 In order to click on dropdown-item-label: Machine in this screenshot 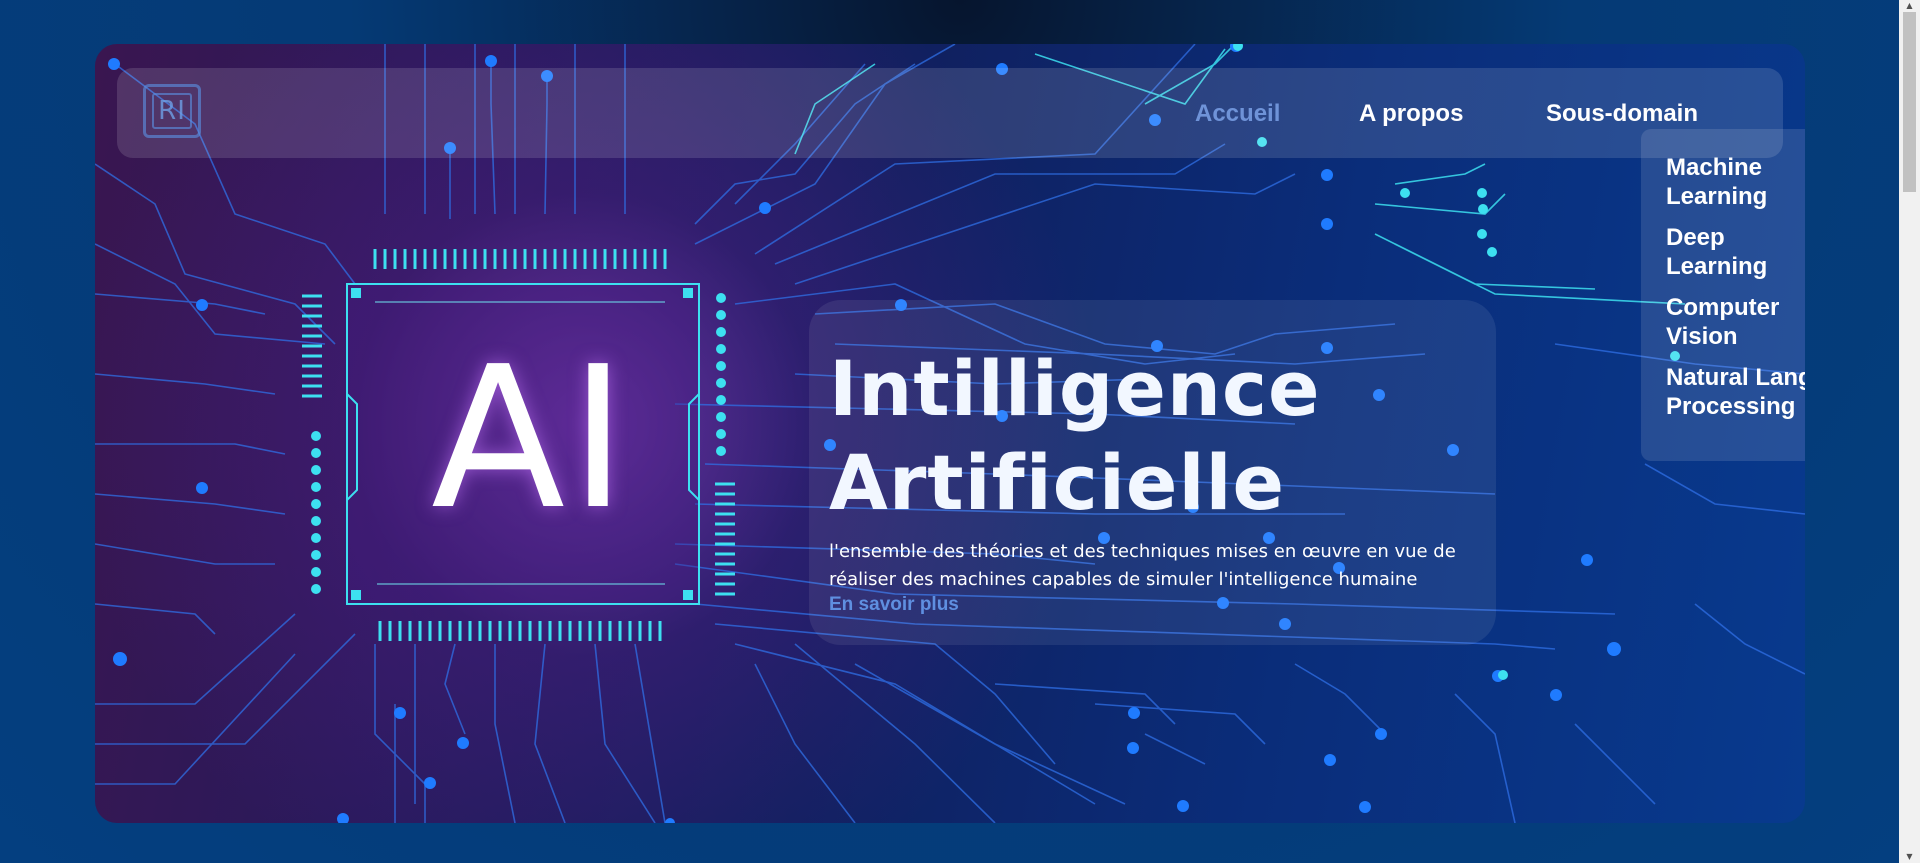, I will do `click(1714, 167)`.